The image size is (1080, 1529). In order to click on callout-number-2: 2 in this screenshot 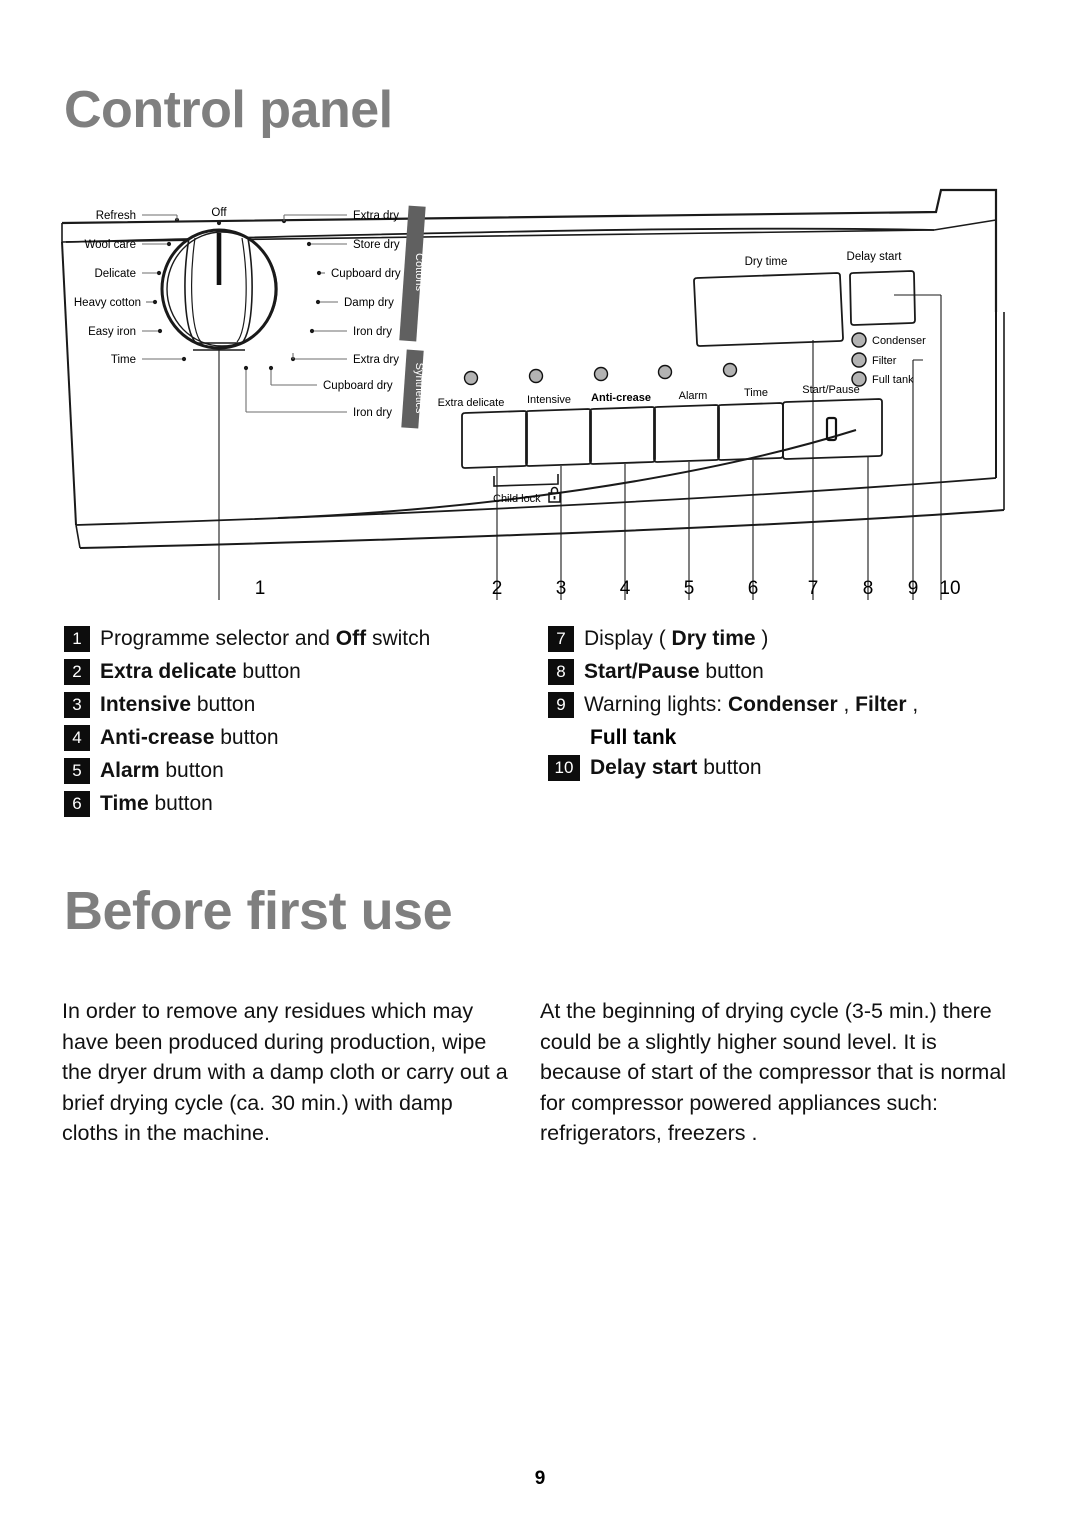, I will do `click(497, 588)`.